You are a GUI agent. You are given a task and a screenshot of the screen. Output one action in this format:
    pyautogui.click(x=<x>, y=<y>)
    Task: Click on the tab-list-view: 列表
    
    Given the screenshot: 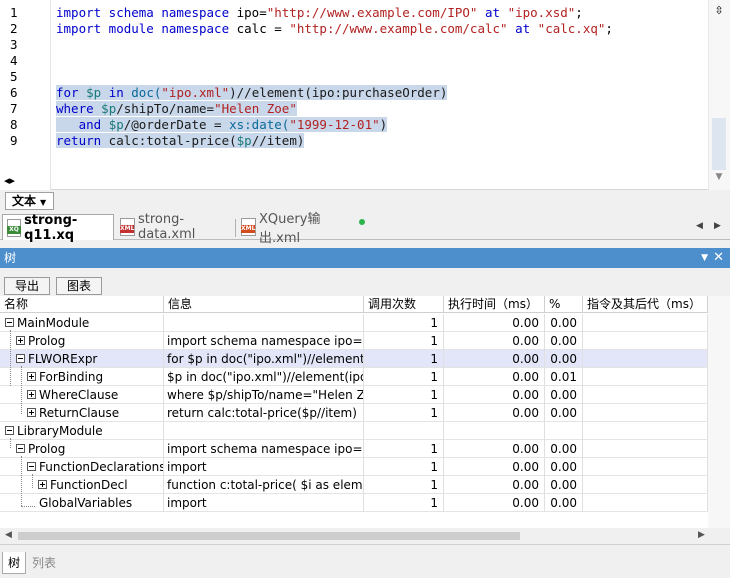 What is the action you would take?
    pyautogui.click(x=44, y=563)
    